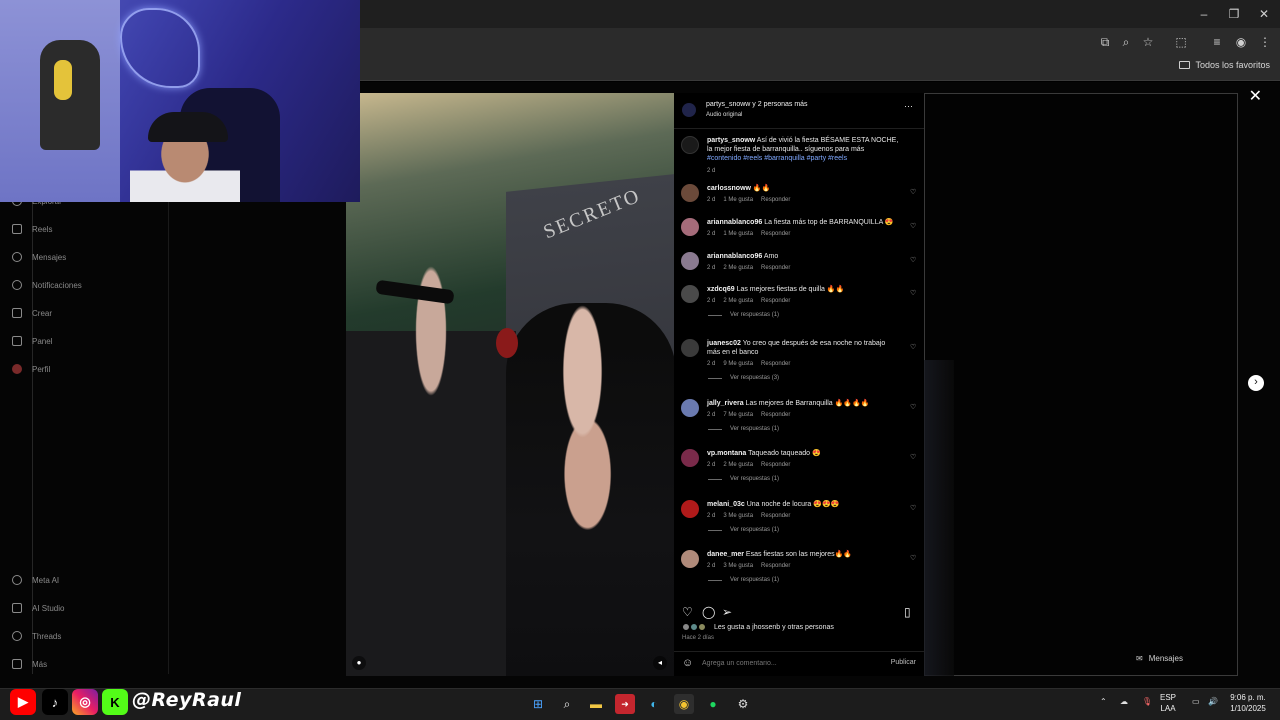 Image resolution: width=1280 pixels, height=720 pixels. I want to click on chevron-right-icon: ›, so click(1256, 383).